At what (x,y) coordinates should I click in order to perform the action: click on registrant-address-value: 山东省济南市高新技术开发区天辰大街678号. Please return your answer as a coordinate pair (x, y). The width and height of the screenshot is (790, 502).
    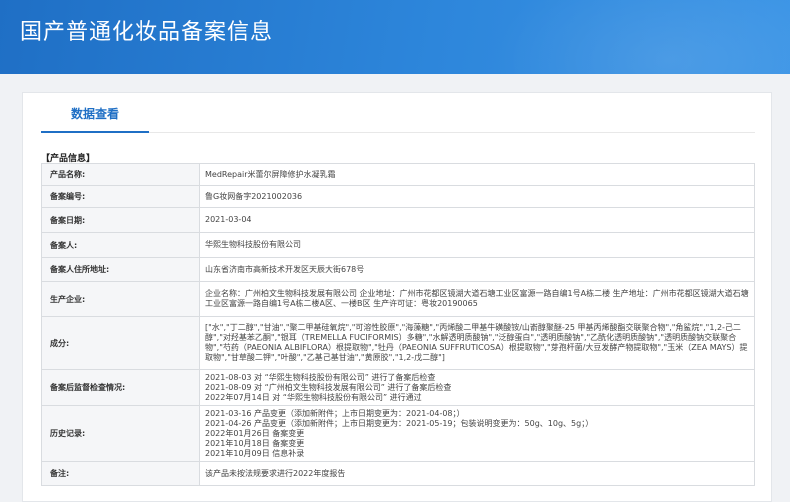
    Looking at the image, I should click on (477, 269).